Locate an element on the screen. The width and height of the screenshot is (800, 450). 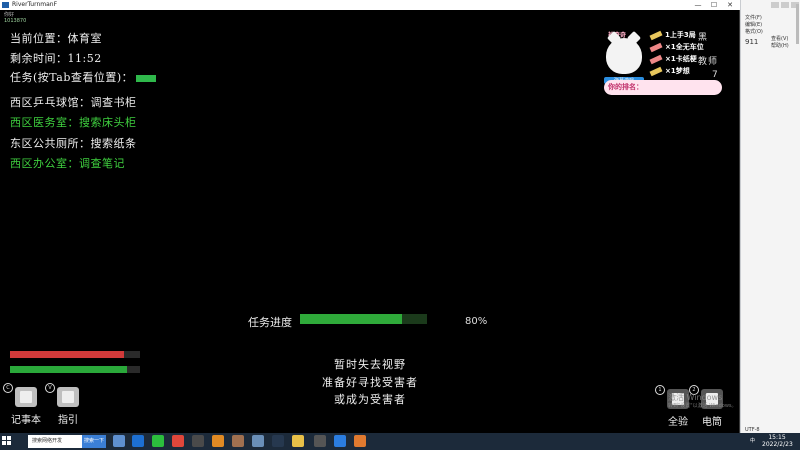
rank-item: ×1全无车位 is located at coordinates (676, 47).